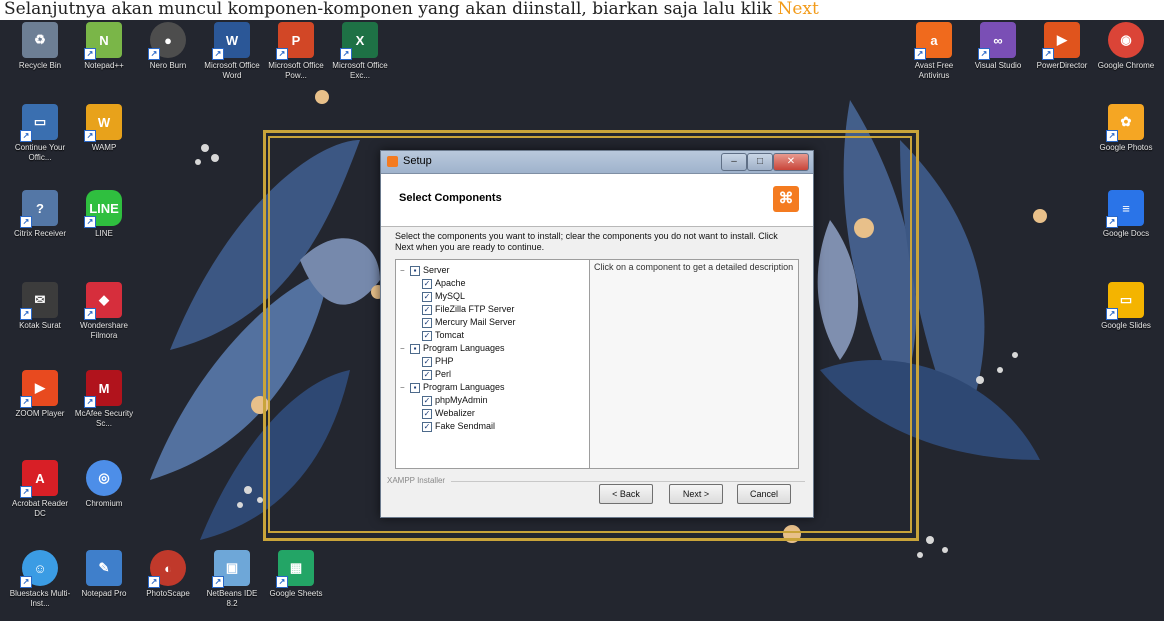 This screenshot has width=1164, height=621. I want to click on tree-item-program-languages-2: − ▪ Program Languages, so click(452, 387).